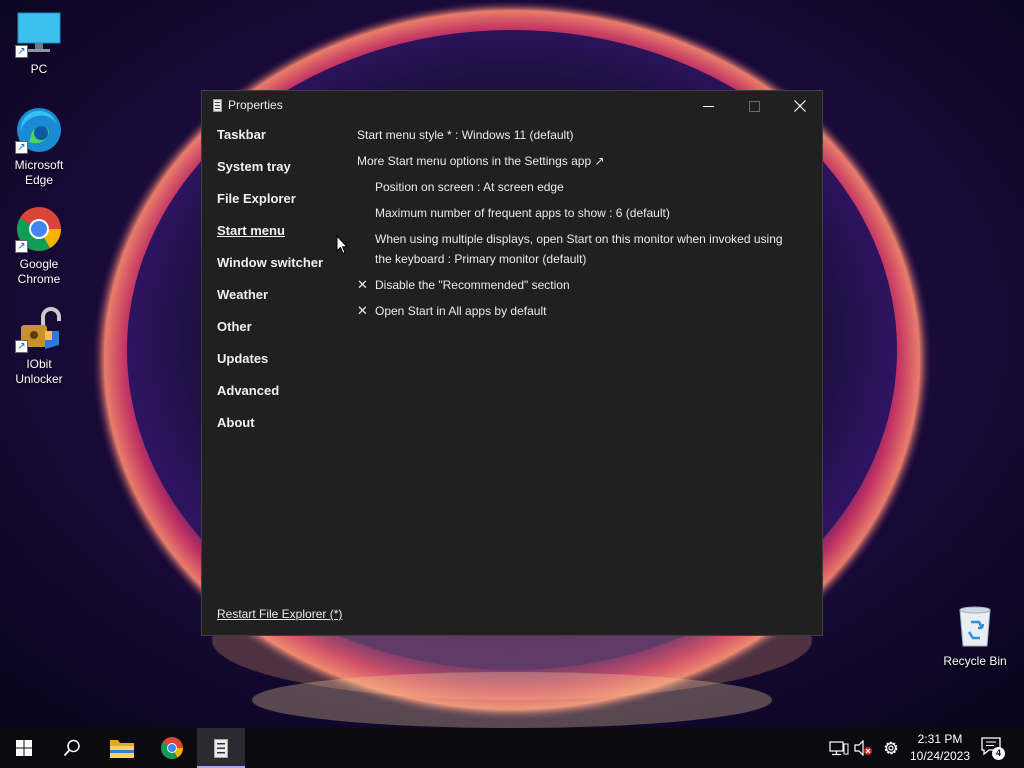 This screenshot has height=768, width=1024. Describe the element at coordinates (39, 329) in the screenshot. I see `unlocker-icon: ↗` at that location.